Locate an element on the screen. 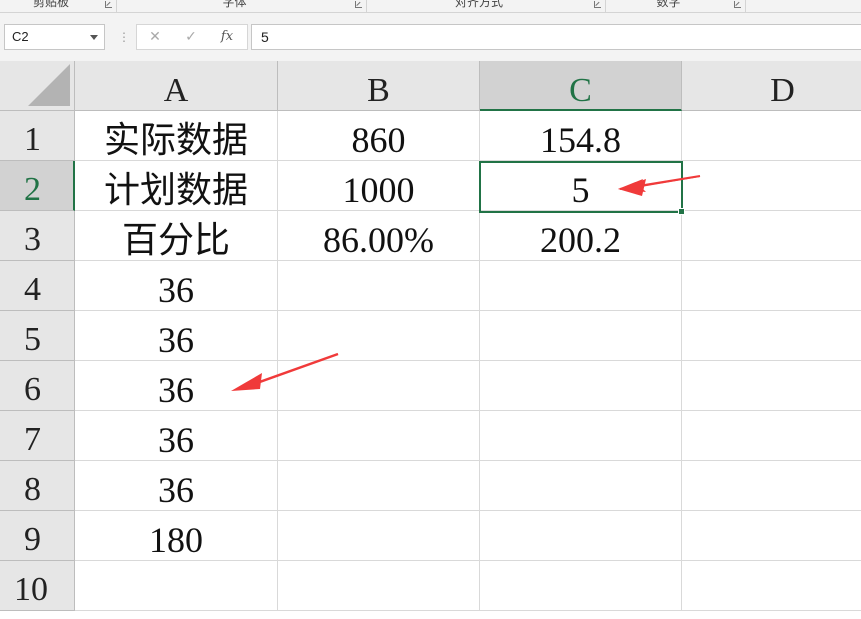 The height and width of the screenshot is (619, 861). insert-function-button: fx is located at coordinates (227, 37).